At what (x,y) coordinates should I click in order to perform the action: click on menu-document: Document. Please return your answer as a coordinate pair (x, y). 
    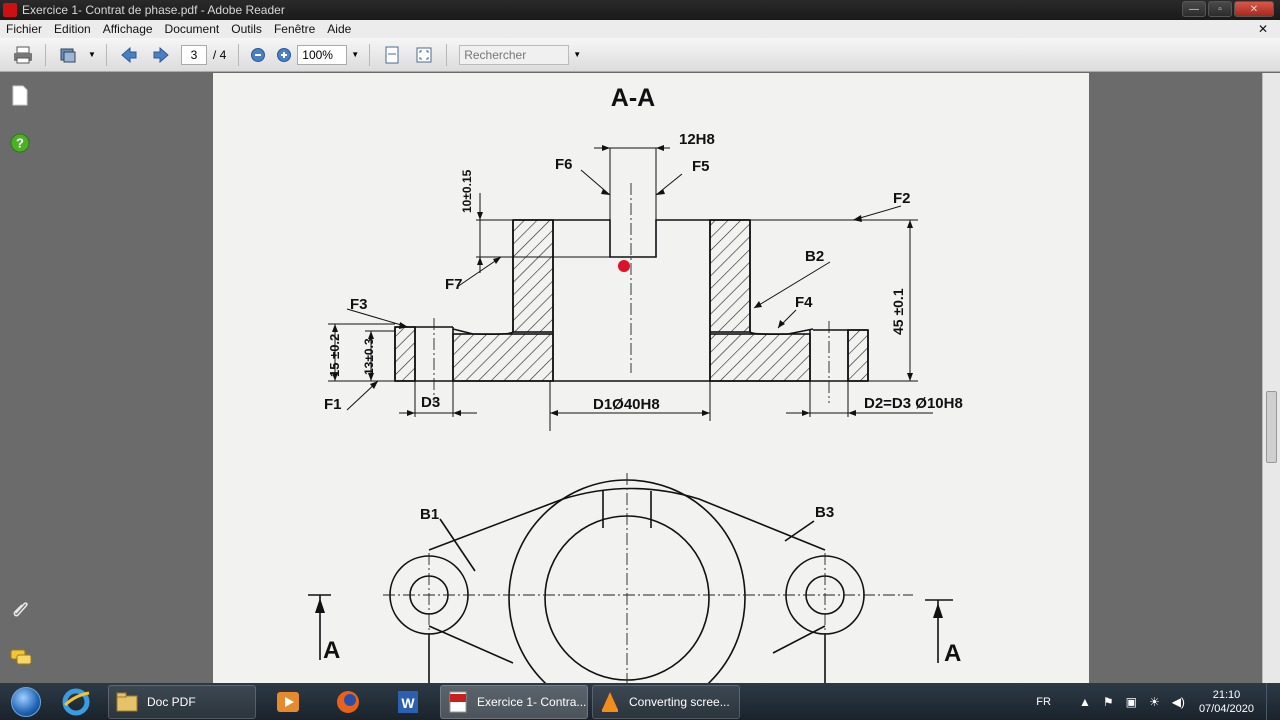
    Looking at the image, I should click on (192, 29).